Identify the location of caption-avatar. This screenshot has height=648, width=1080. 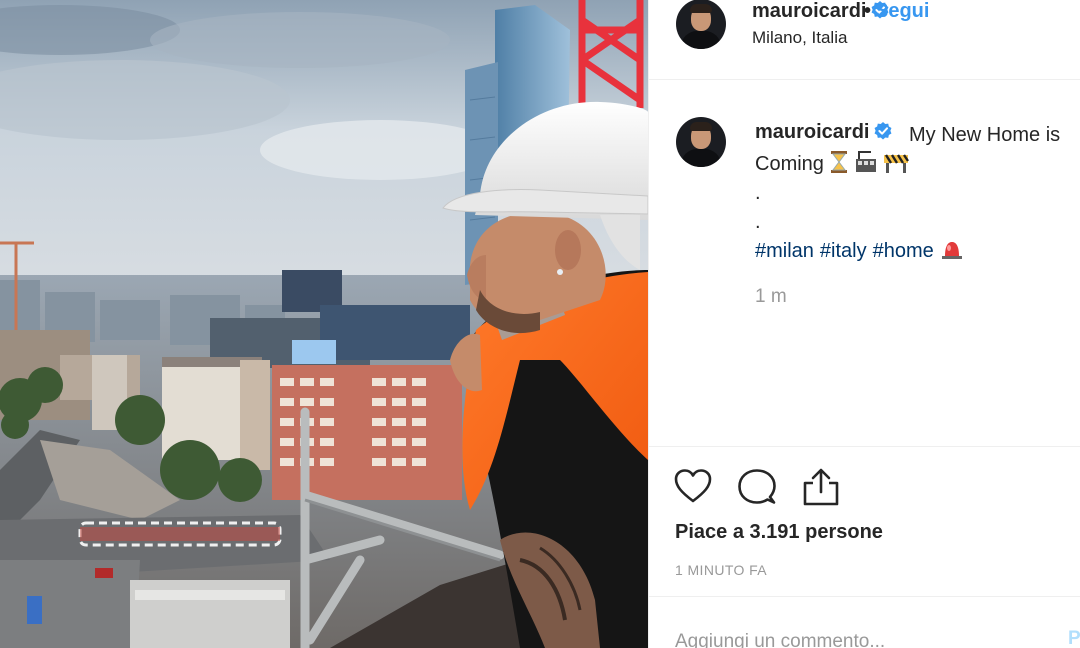
(701, 142).